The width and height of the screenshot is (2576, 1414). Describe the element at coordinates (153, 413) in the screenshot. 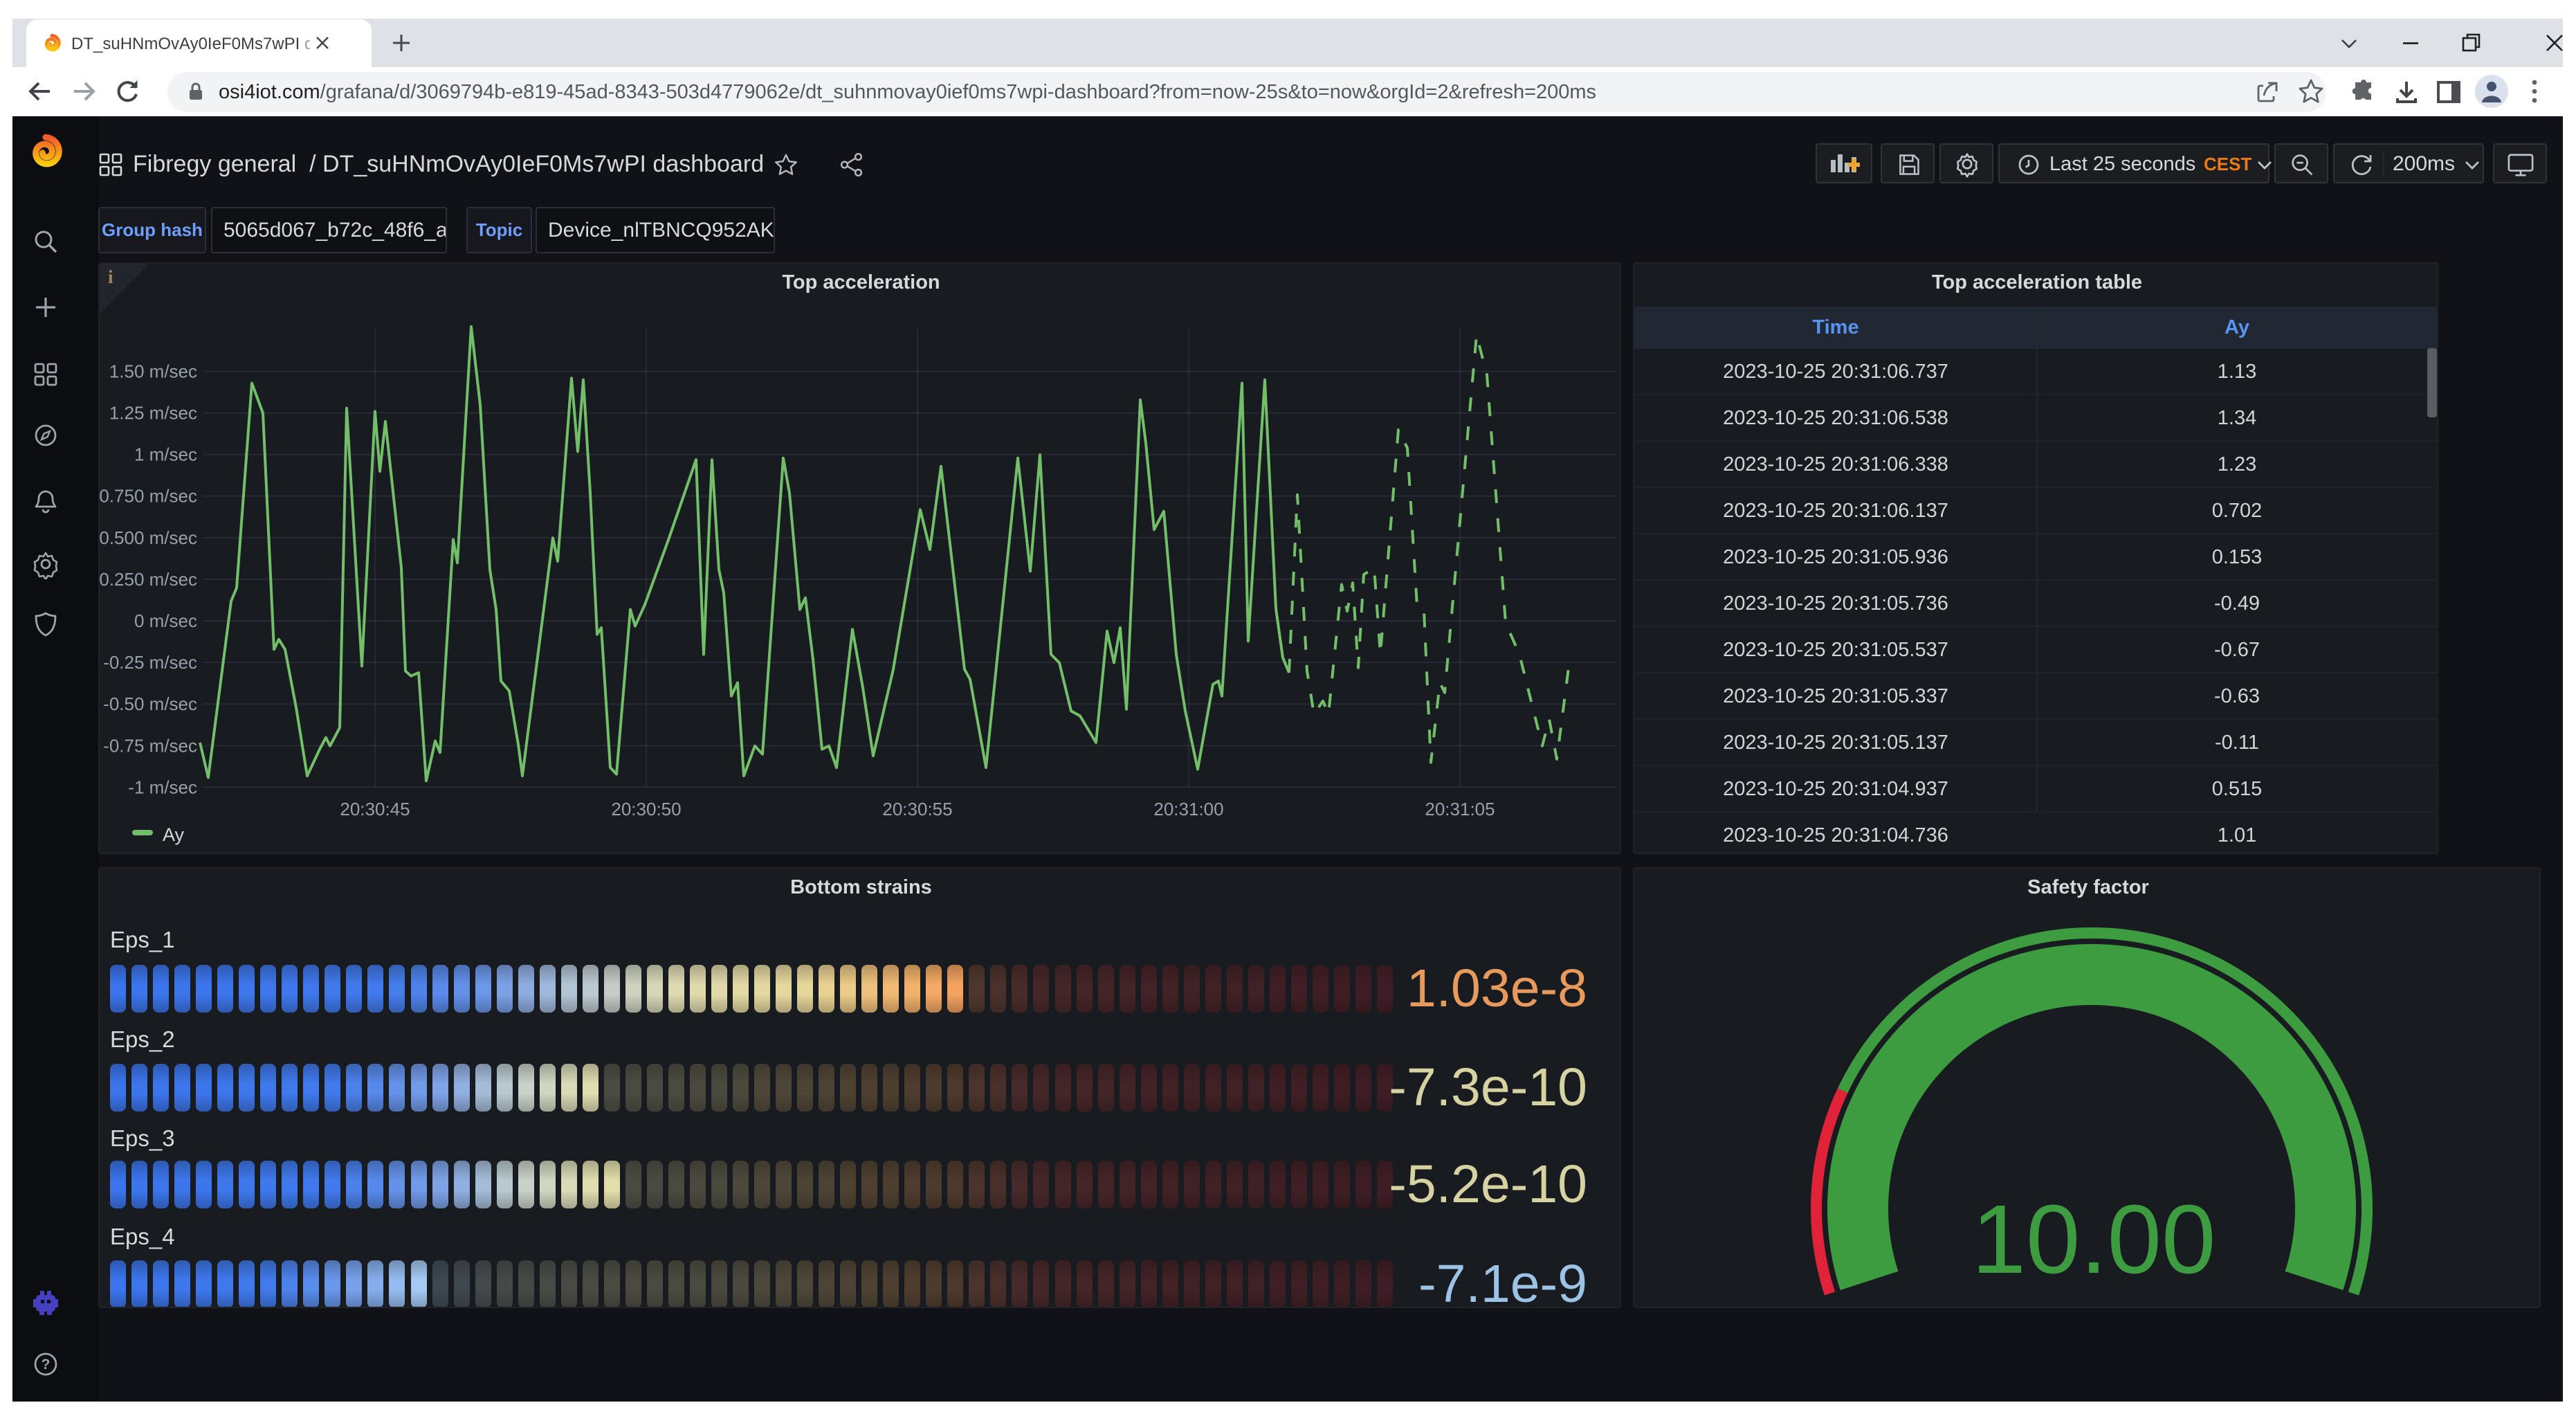

I see `svg-text: 1.25 m/sec` at that location.